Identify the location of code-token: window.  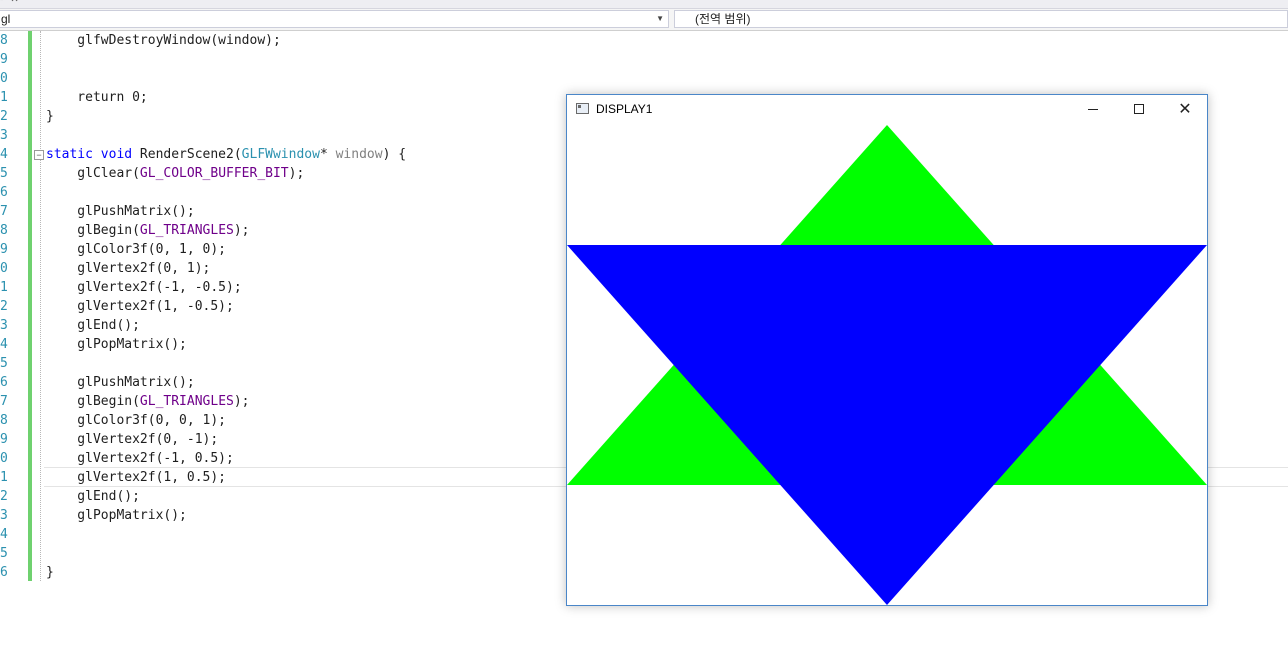
(359, 154).